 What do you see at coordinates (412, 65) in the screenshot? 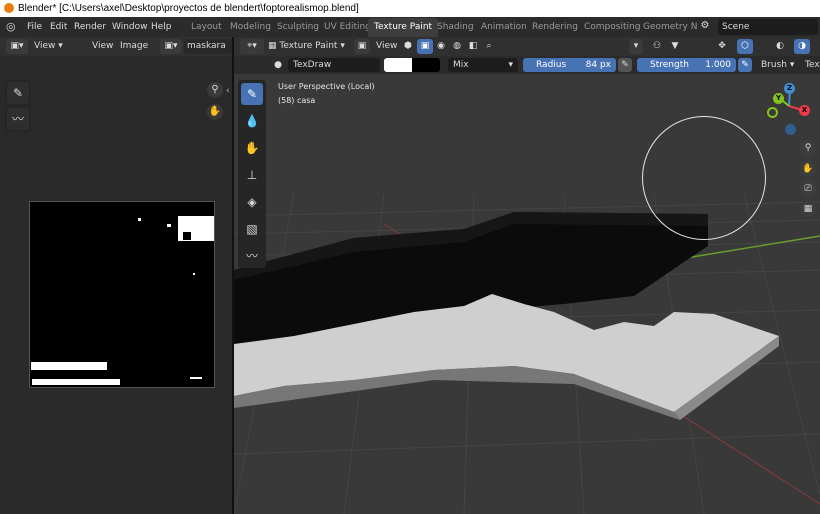
I see `color-swatch` at bounding box center [412, 65].